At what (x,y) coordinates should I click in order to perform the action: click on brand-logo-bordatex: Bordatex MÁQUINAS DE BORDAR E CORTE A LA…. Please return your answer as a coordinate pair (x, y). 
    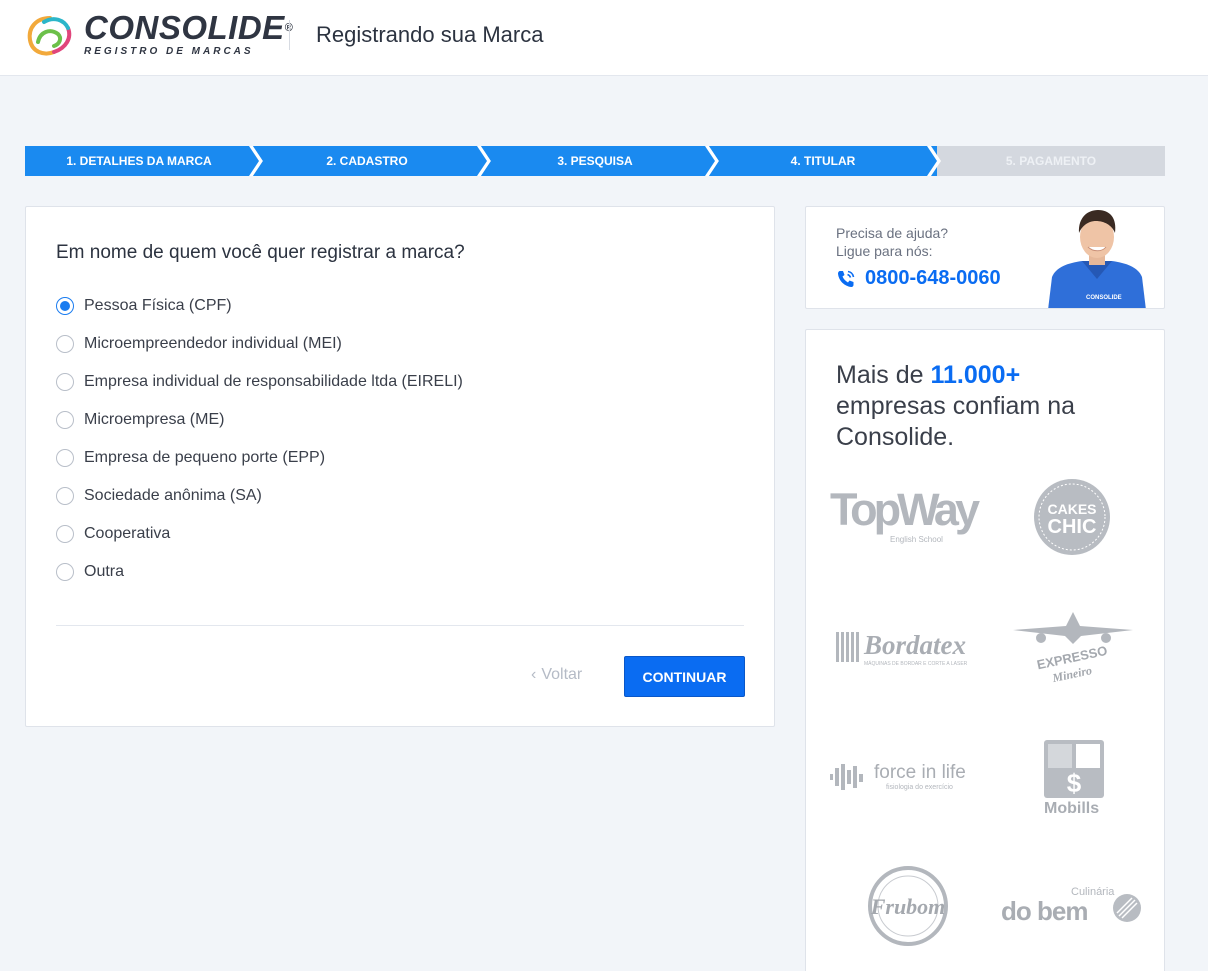
    Looking at the image, I should click on (909, 650).